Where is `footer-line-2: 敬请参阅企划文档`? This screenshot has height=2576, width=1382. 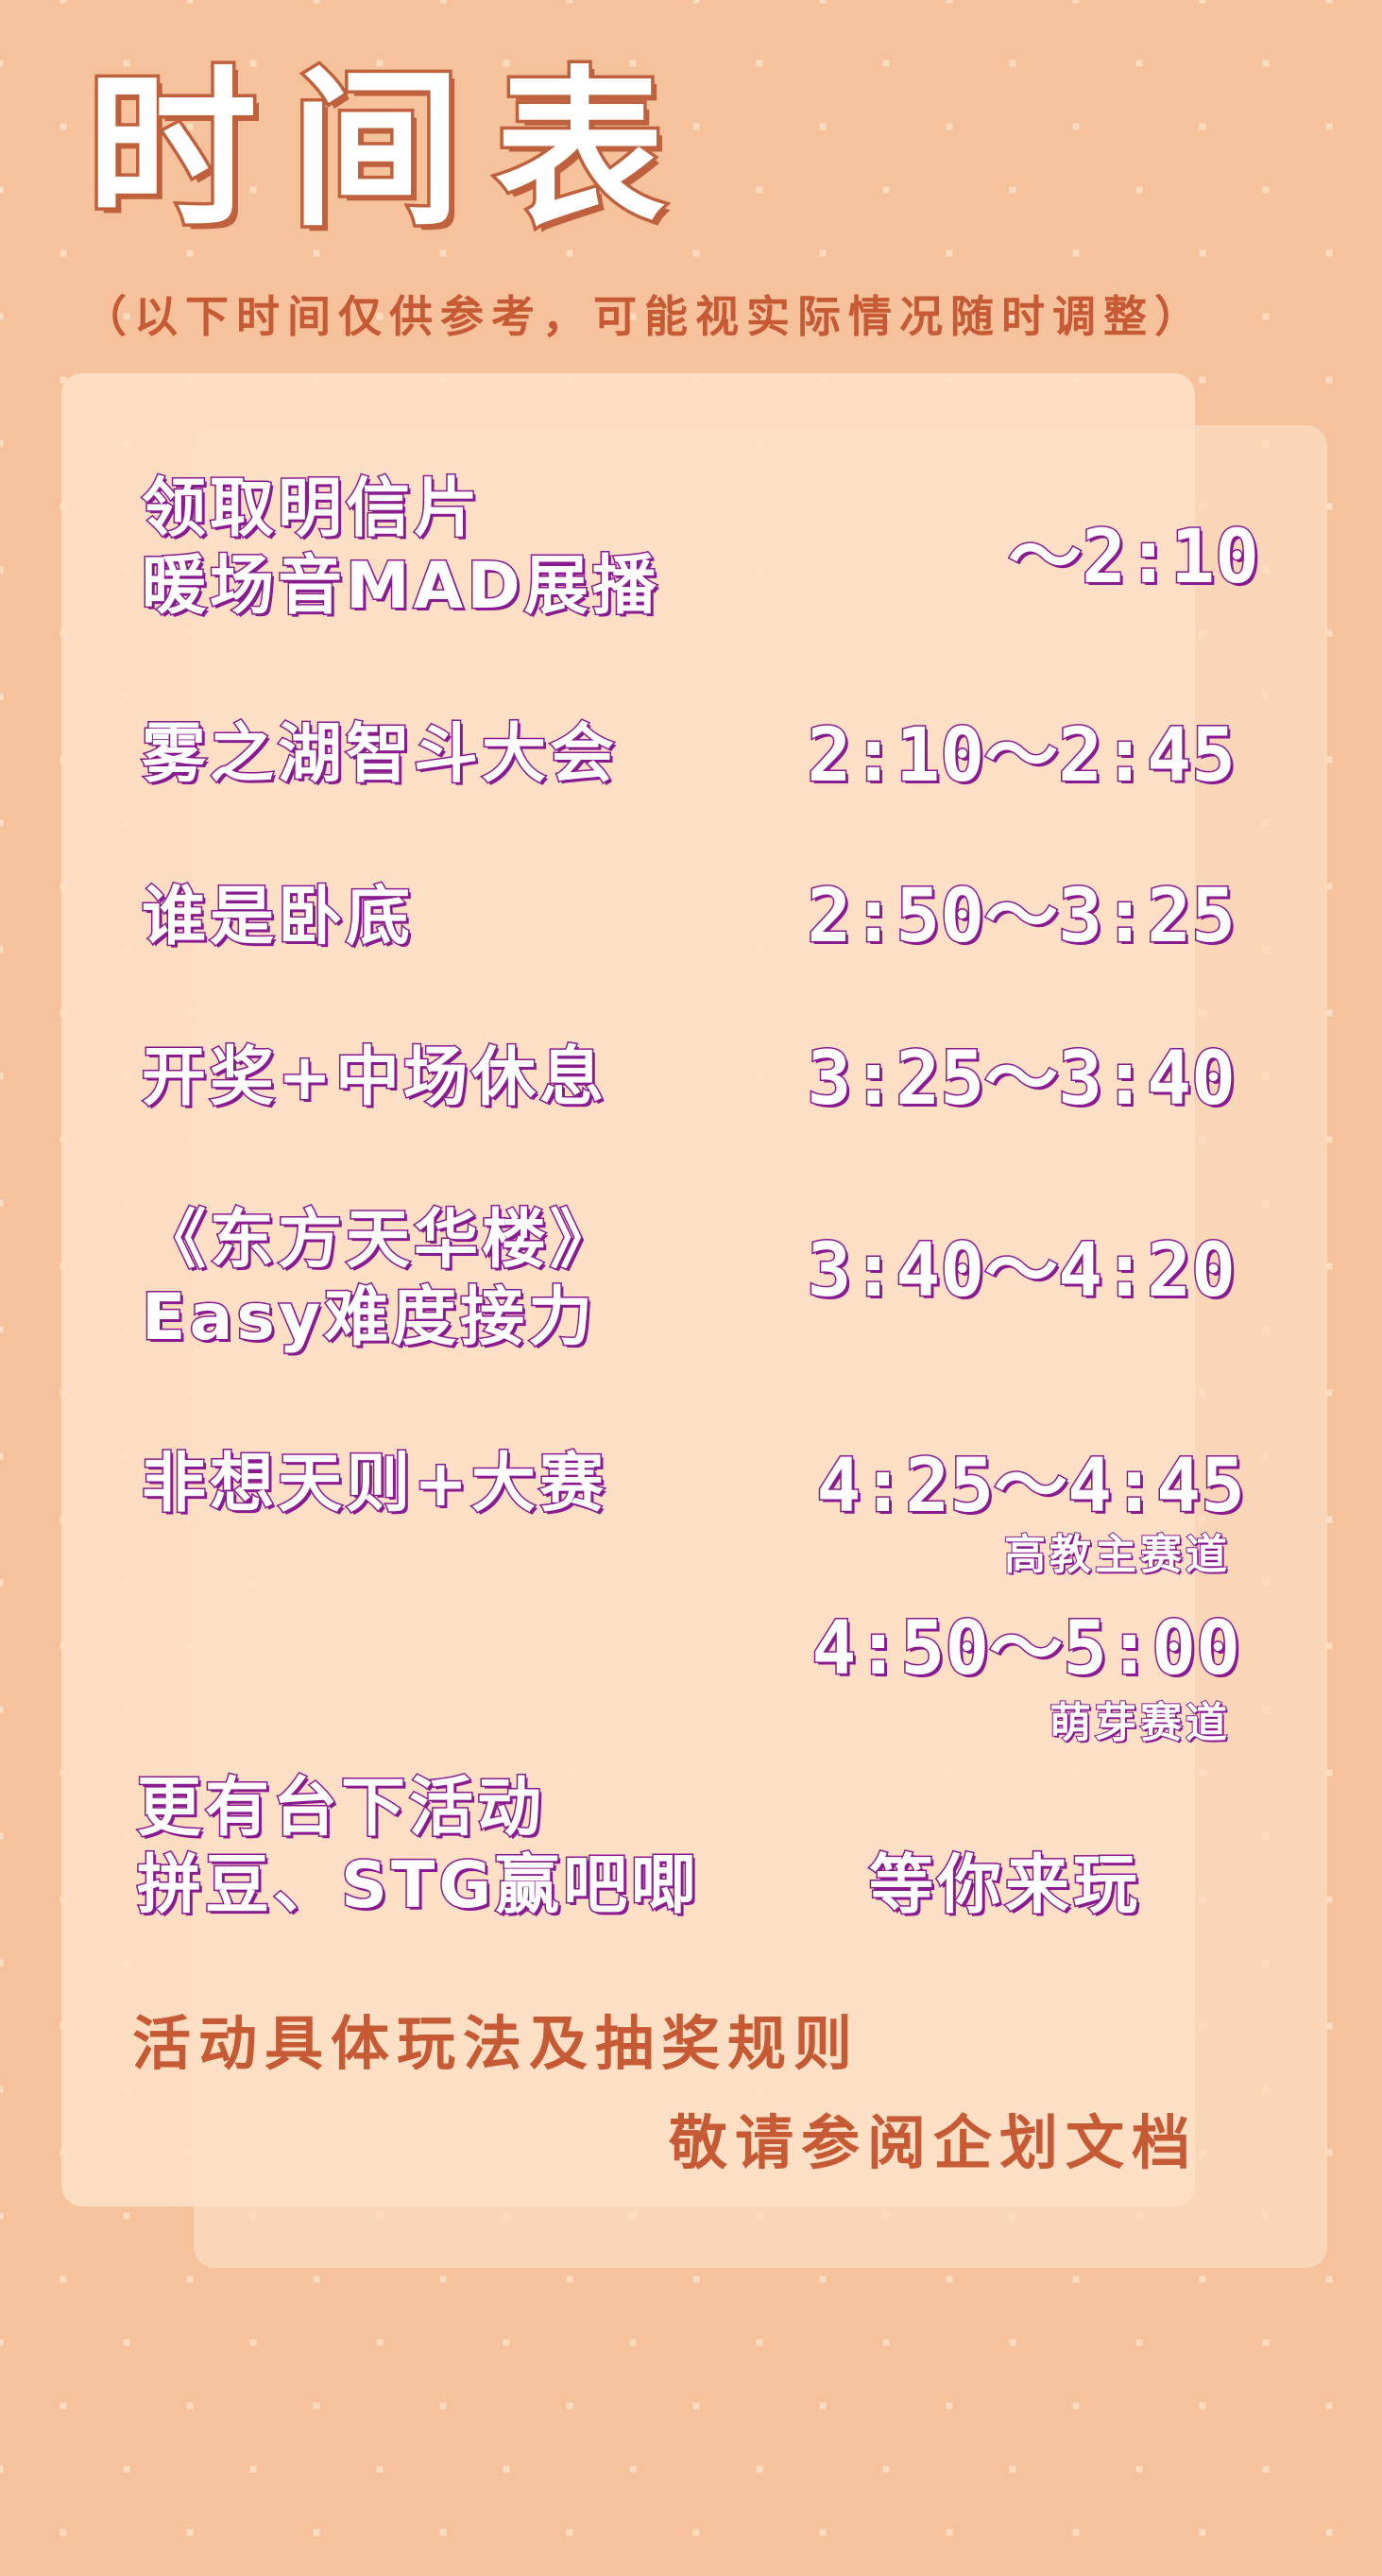
footer-line-2: 敬请参阅企划文档 is located at coordinates (934, 2142).